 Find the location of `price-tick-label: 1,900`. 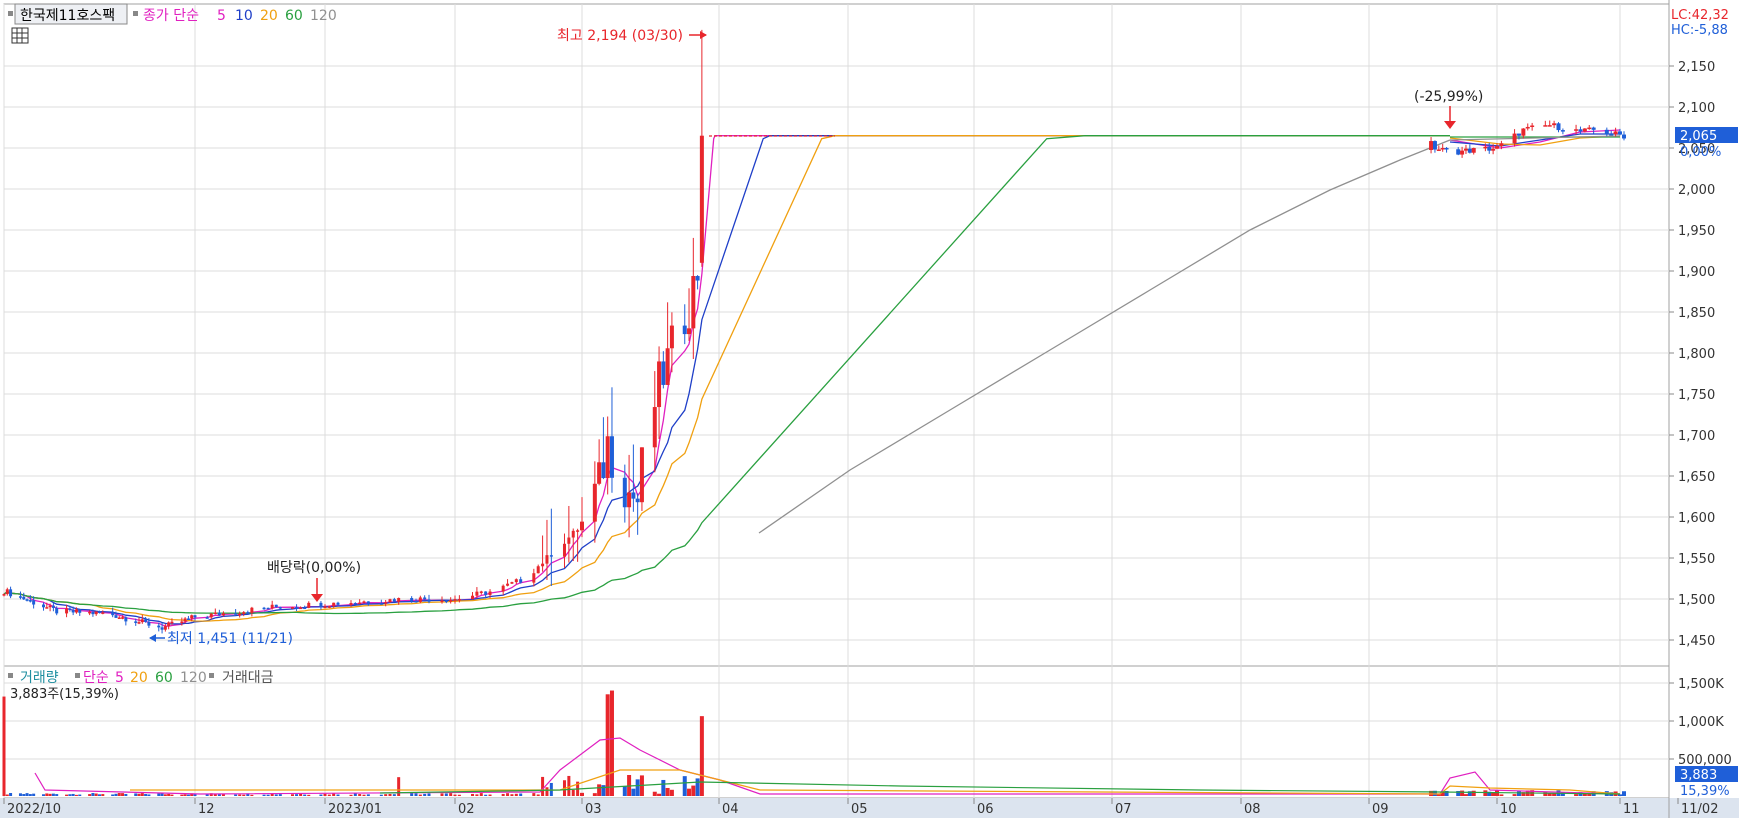

price-tick-label: 1,900 is located at coordinates (1696, 272).